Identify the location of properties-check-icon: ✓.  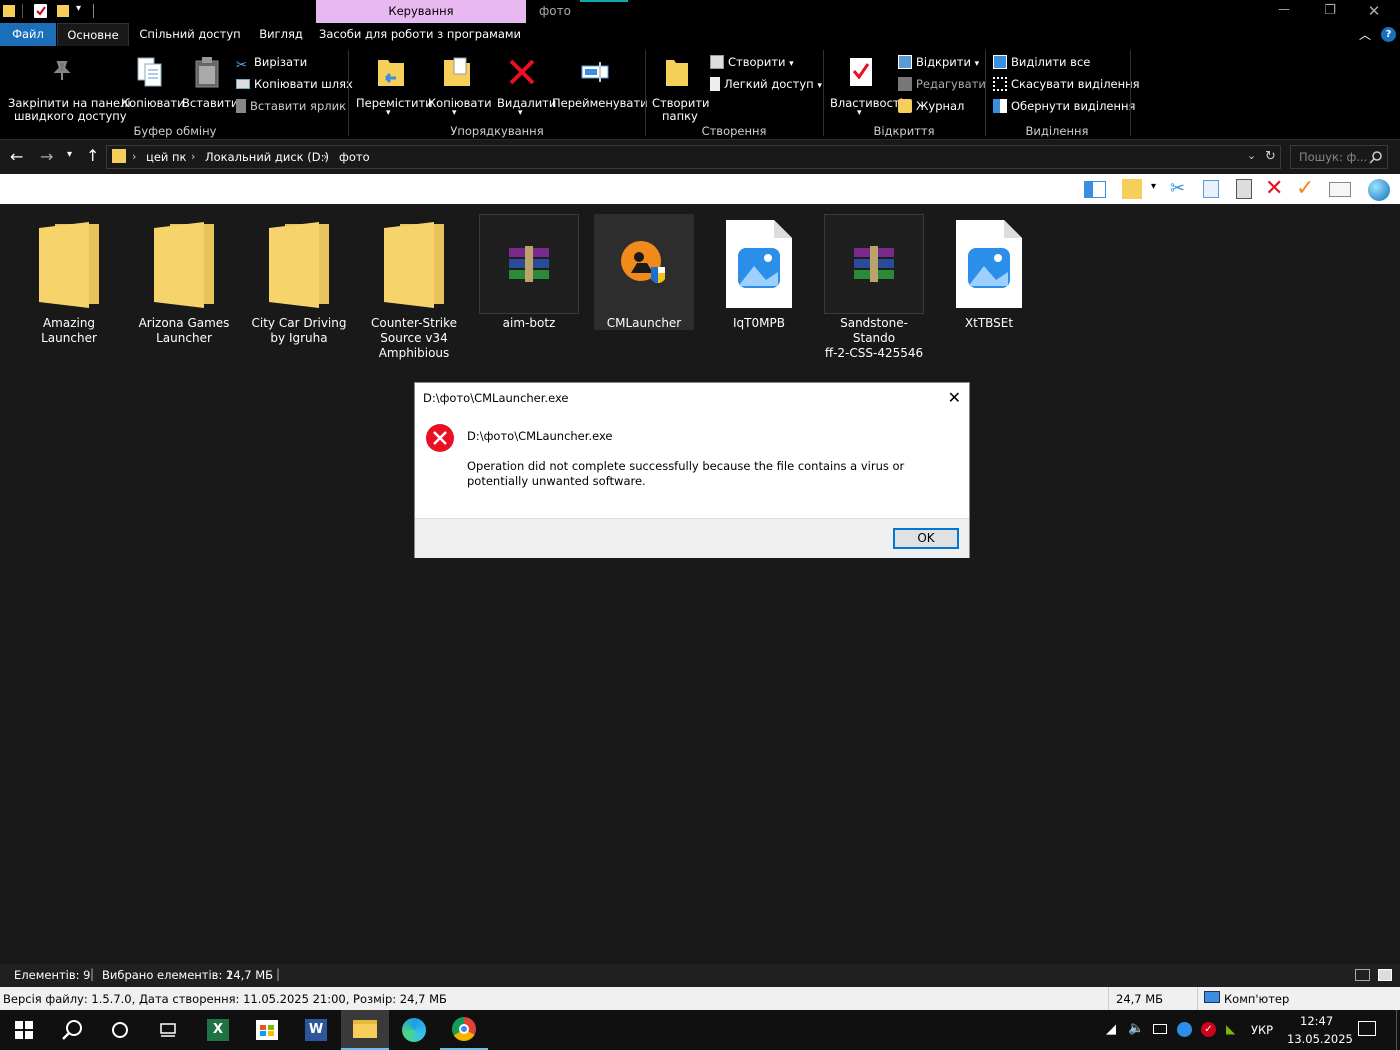
(1305, 188).